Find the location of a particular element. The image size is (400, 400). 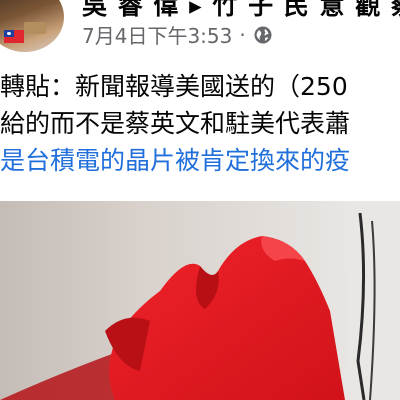

birthday-cake-icon is located at coordinates (35, 28).